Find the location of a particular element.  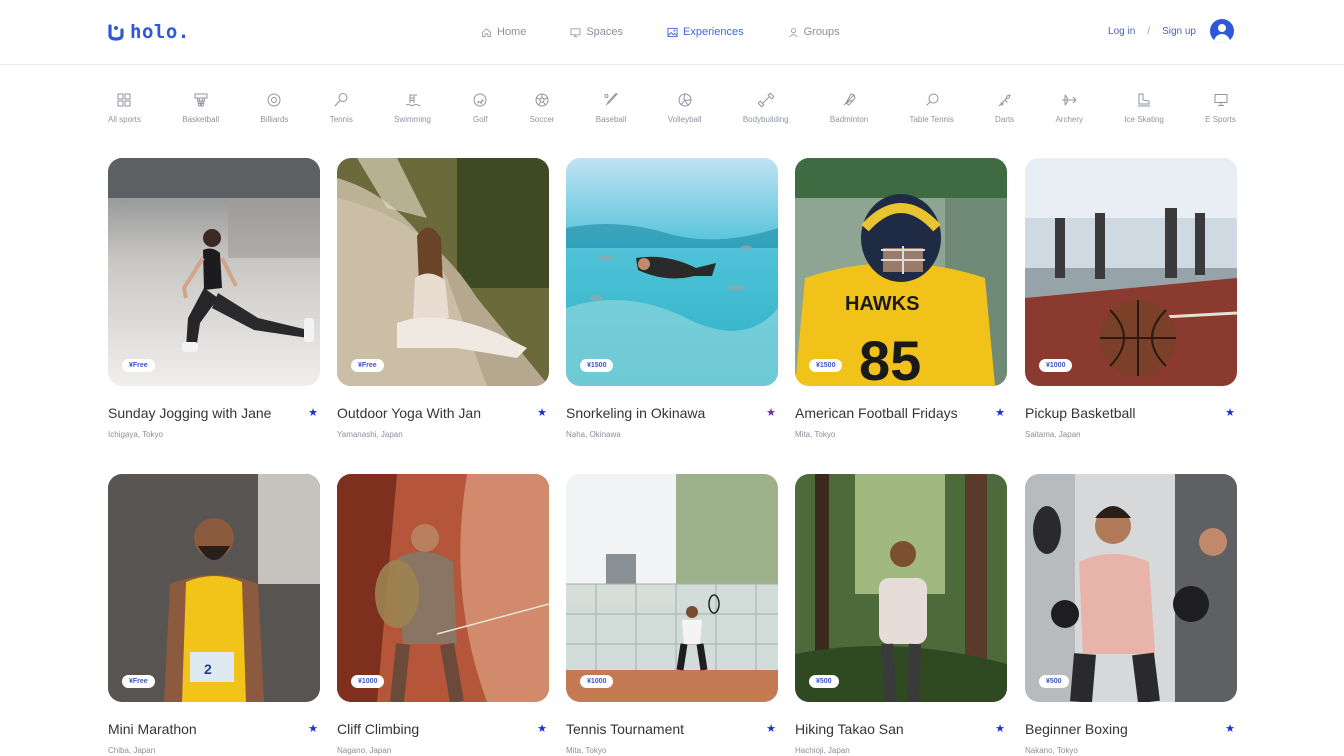

ice-skate-icon is located at coordinates (1144, 100).